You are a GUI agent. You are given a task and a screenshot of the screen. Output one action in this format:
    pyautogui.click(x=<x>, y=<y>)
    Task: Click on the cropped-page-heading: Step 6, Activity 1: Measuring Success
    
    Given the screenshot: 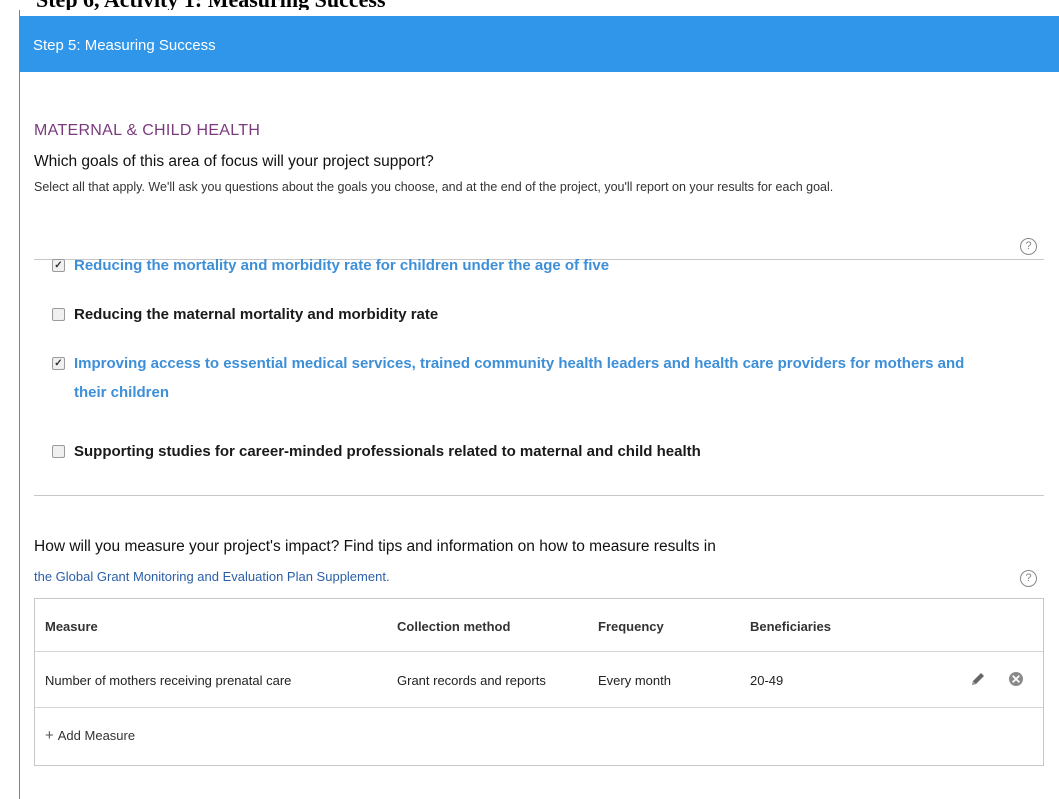 What is the action you would take?
    pyautogui.click(x=529, y=5)
    